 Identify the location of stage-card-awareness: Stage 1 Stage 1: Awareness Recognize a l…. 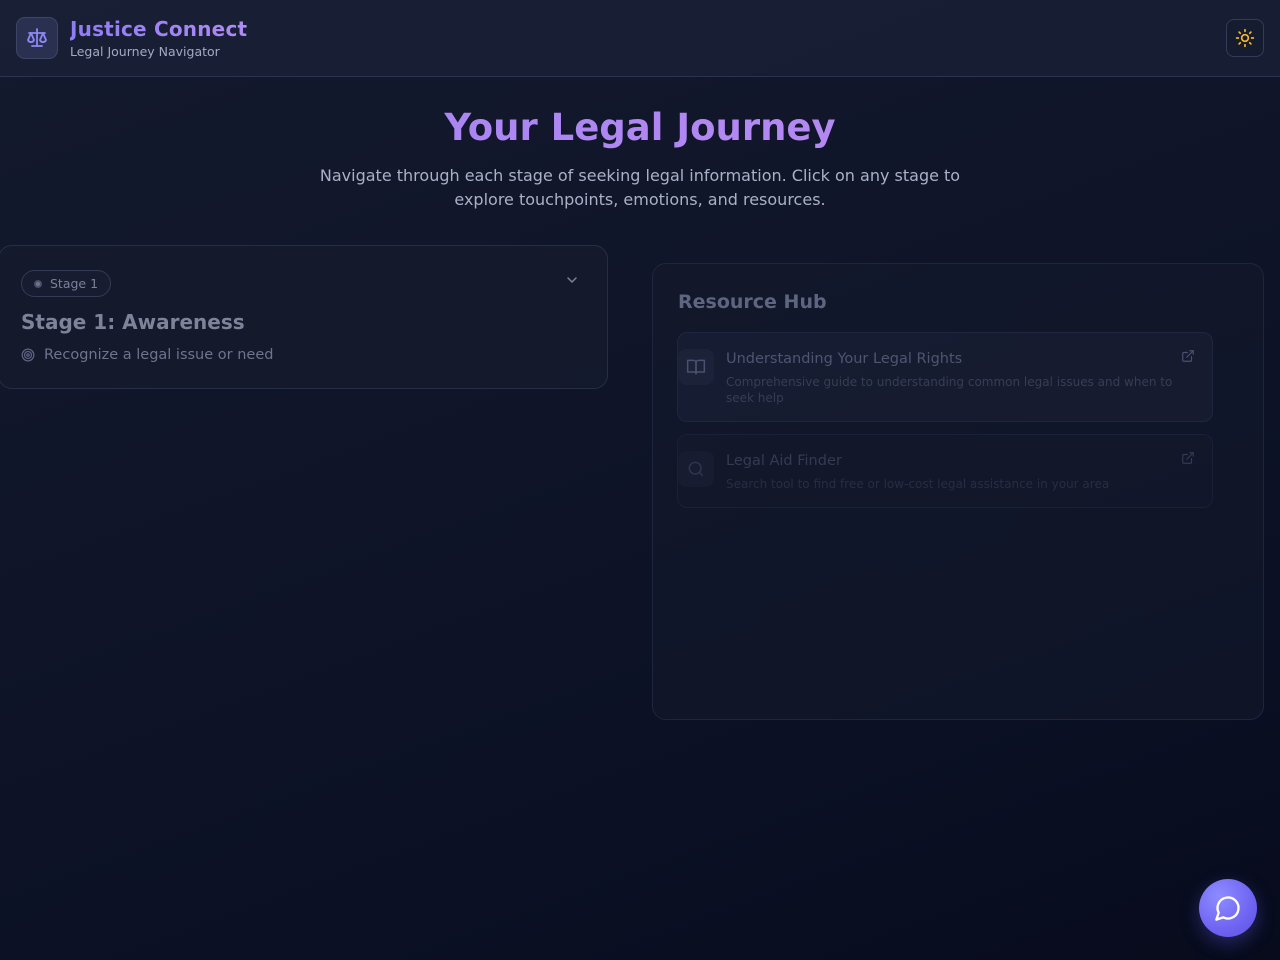
(304, 317).